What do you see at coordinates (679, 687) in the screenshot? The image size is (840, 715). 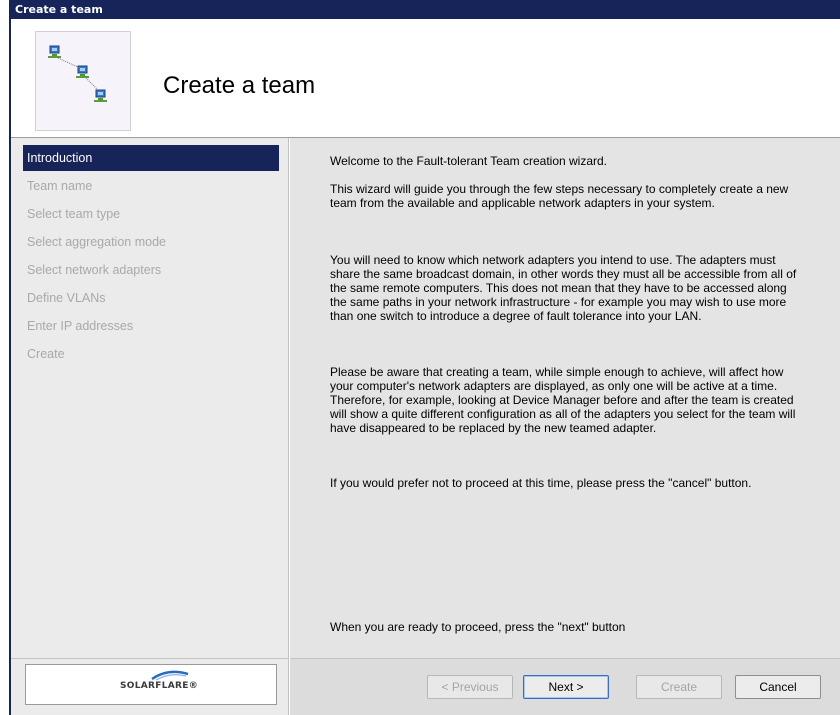 I see `create-button: Create` at bounding box center [679, 687].